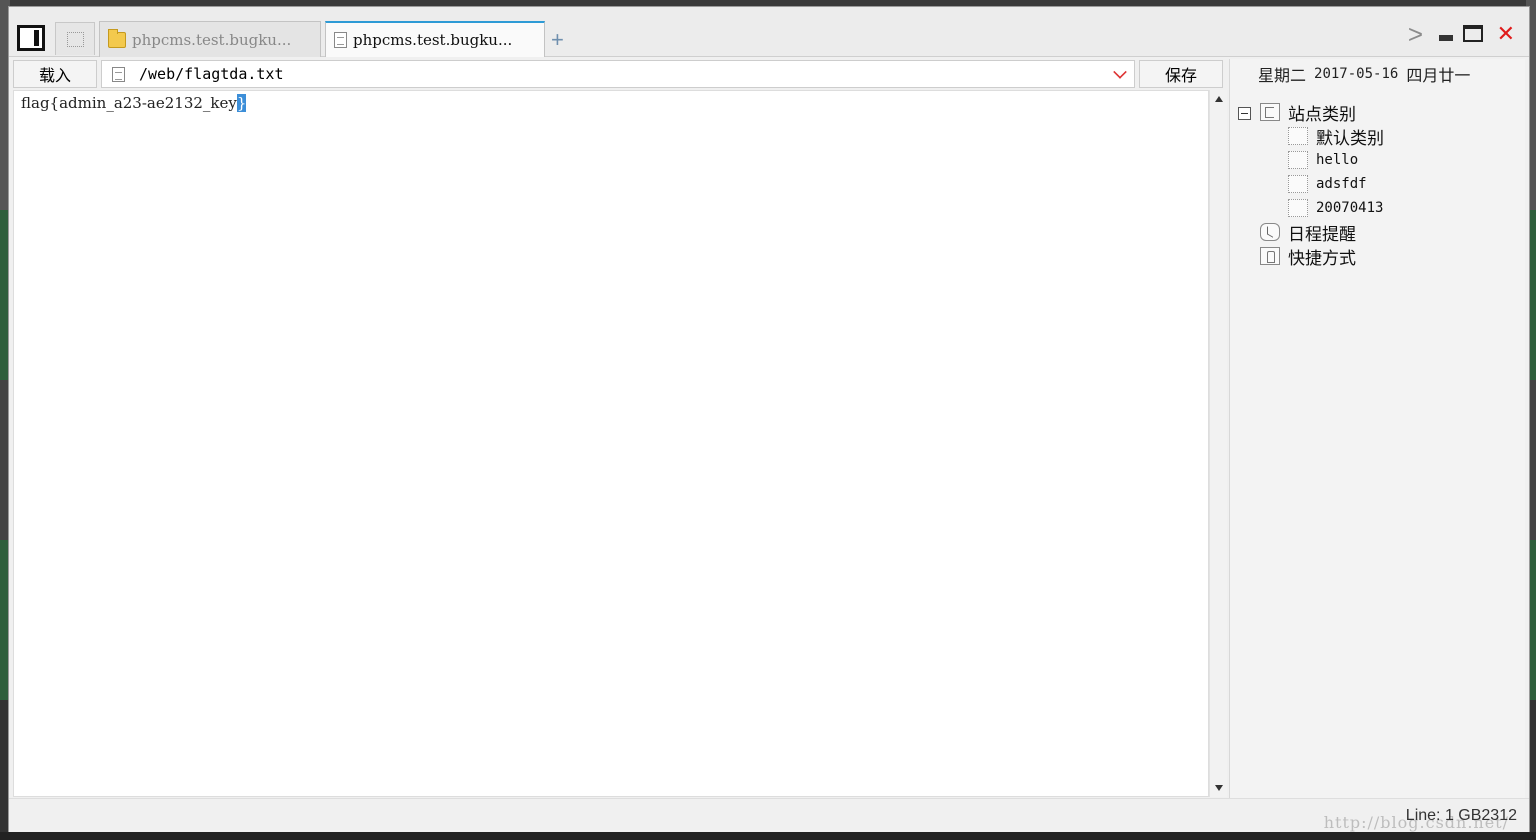  I want to click on date-bar: 星期二 2017-05-16 四月廿一, so click(1377, 74).